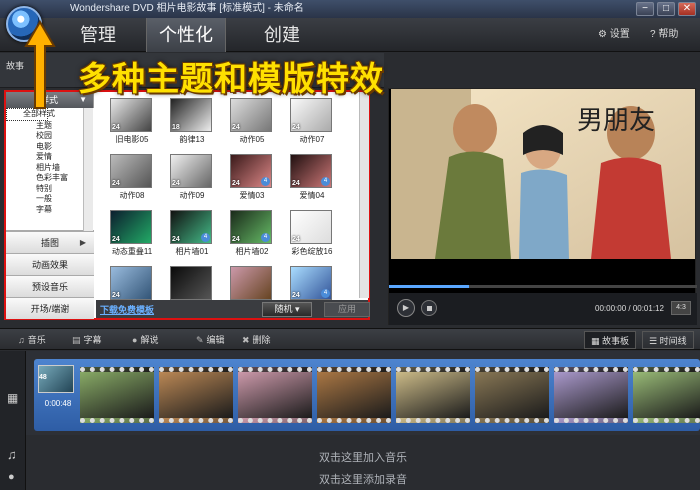 This screenshot has height=490, width=700. I want to click on tab-manage: 管理, so click(98, 35).